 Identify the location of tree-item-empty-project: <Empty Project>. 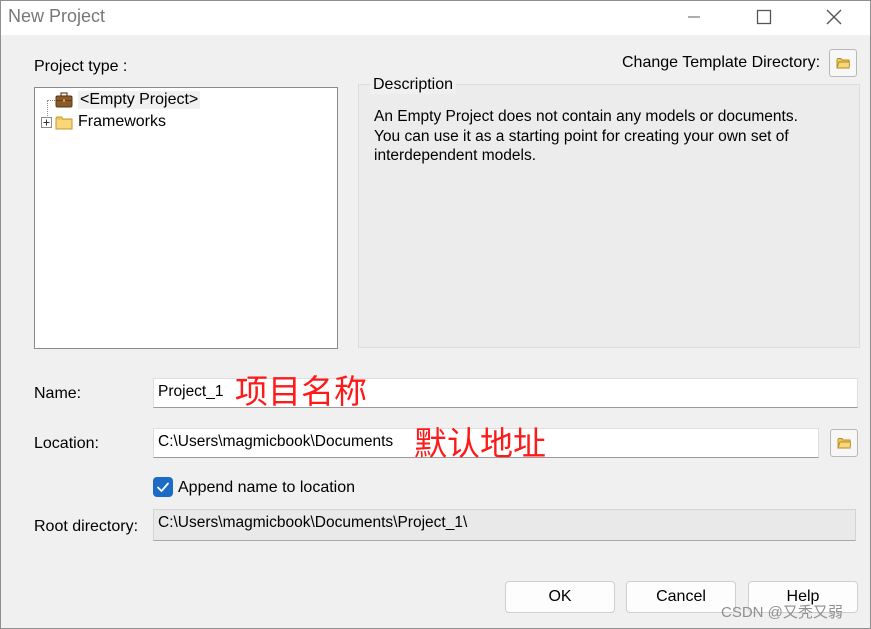
(128, 100).